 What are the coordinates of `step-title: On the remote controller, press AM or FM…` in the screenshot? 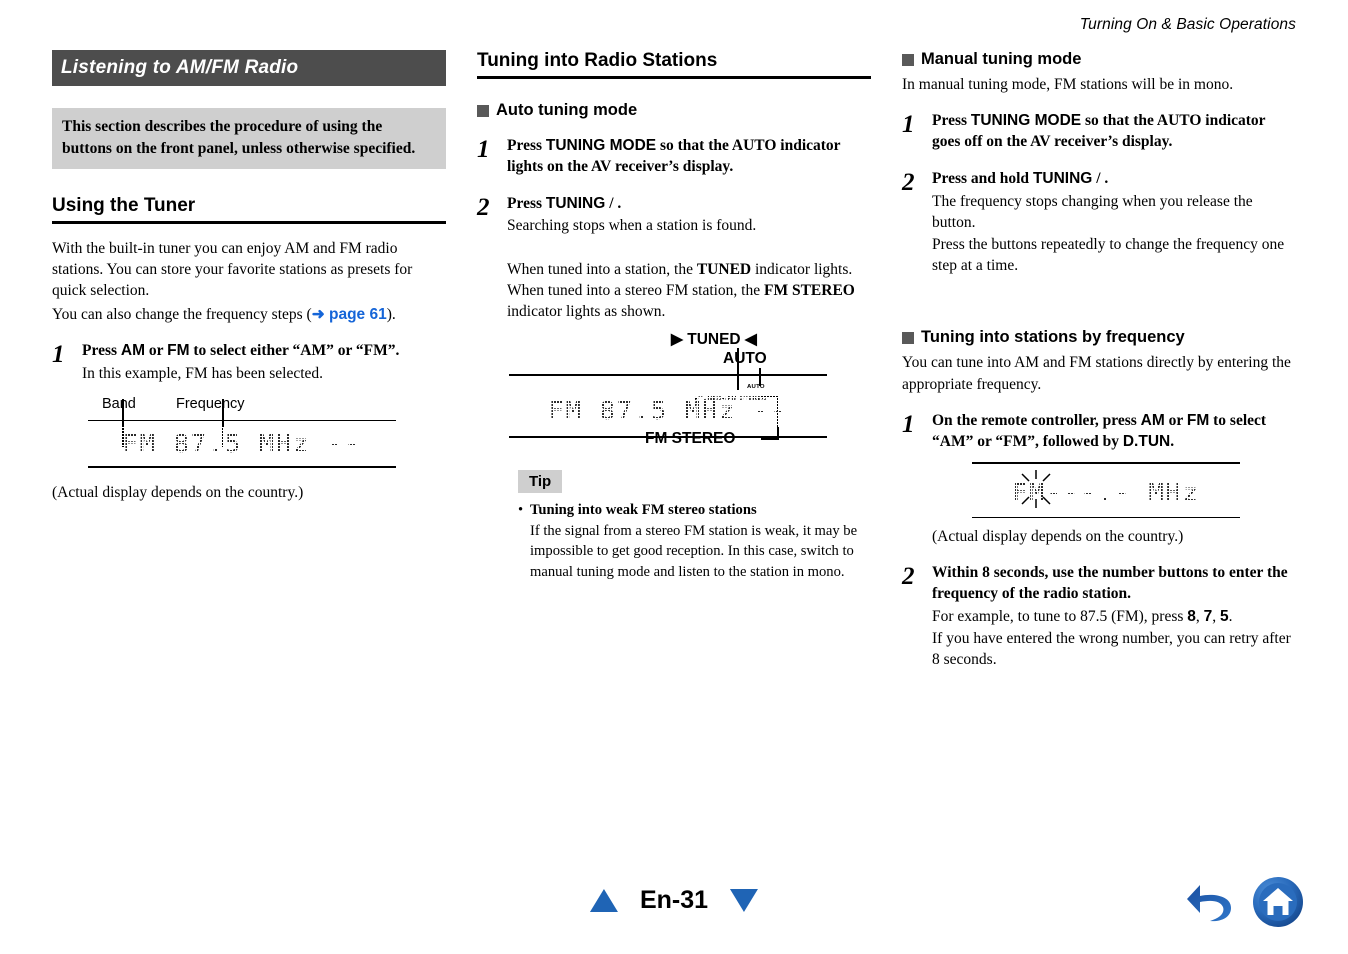 It's located at (1114, 432).